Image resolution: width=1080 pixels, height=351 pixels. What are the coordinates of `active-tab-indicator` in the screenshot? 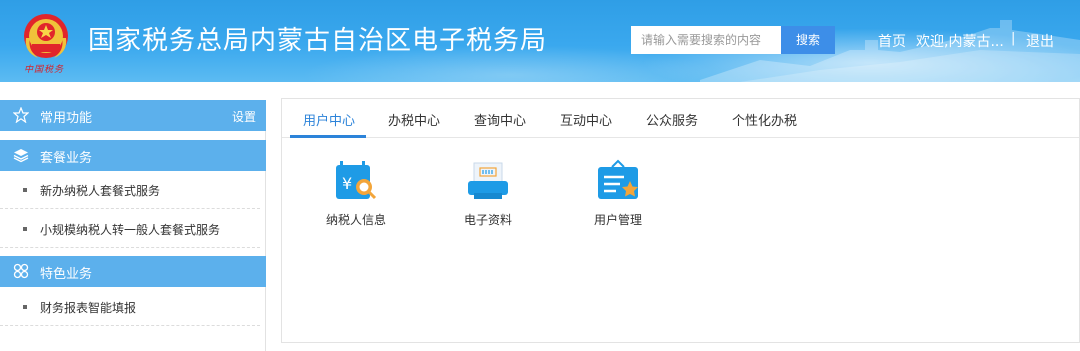 It's located at (328, 136).